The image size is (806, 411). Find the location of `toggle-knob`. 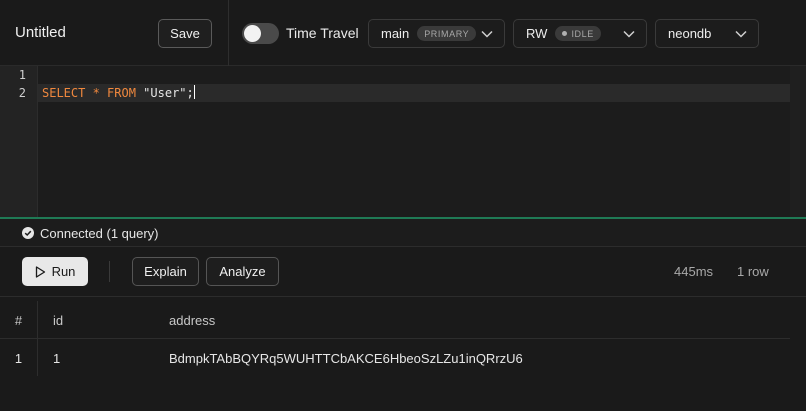

toggle-knob is located at coordinates (252, 33).